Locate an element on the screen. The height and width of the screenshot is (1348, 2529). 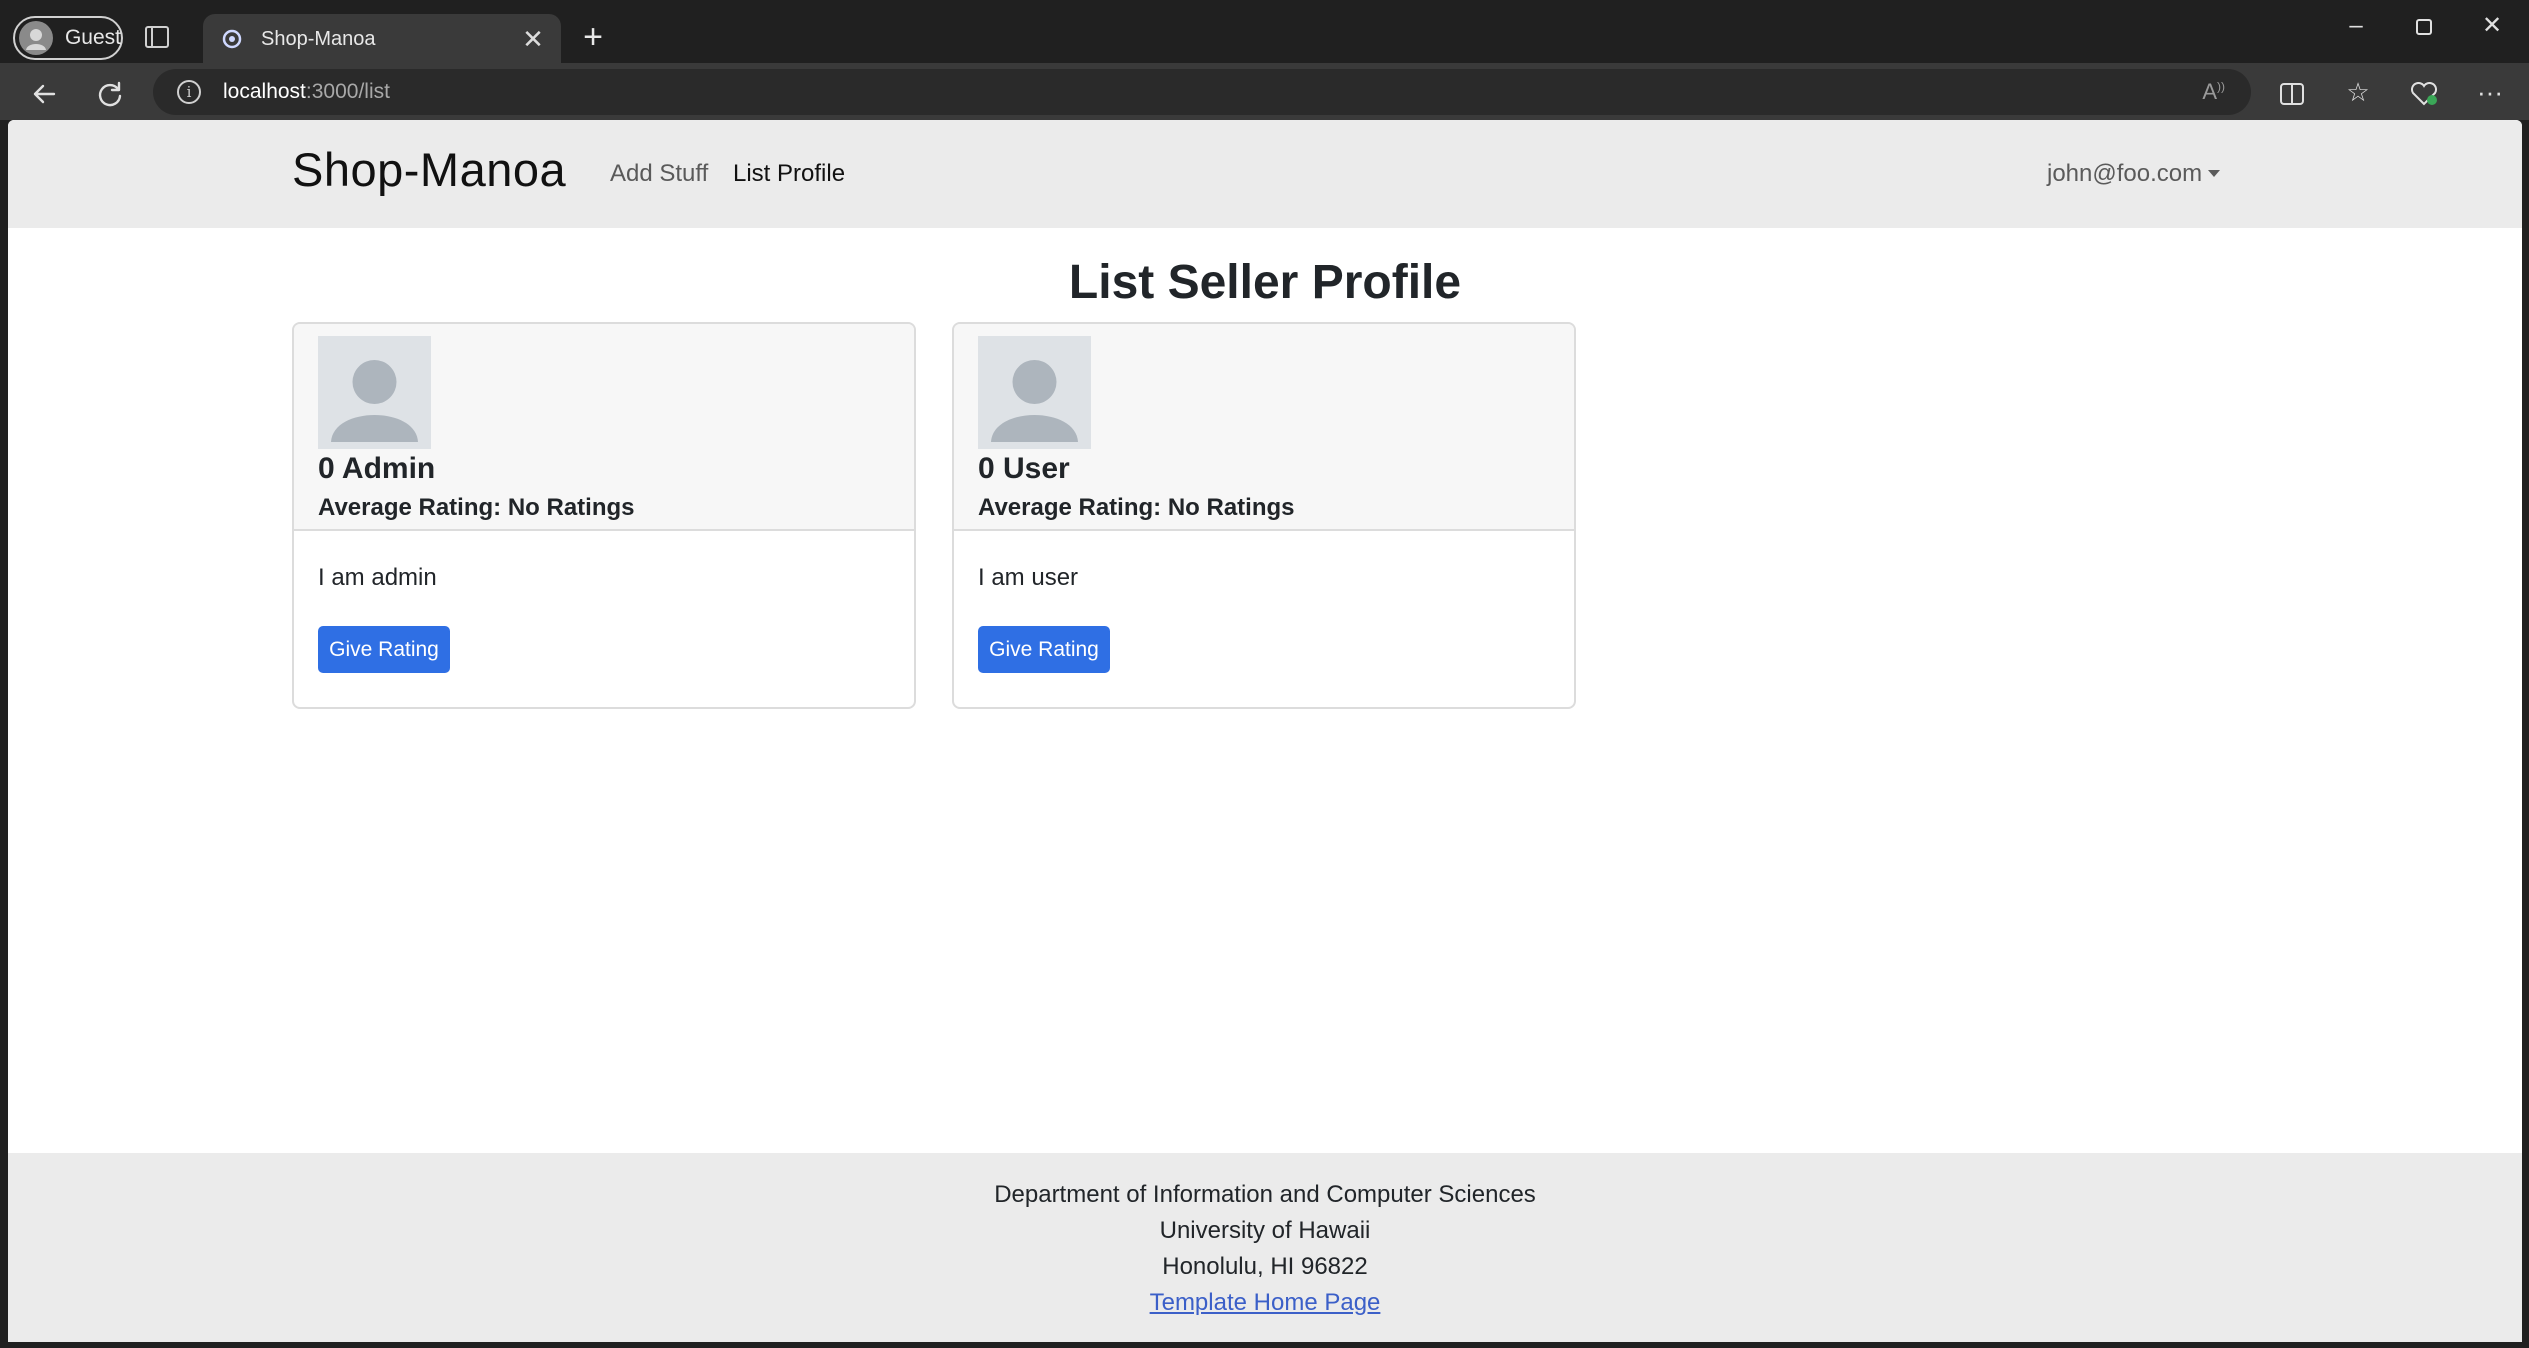
footer-address: Honolulu, HI 96822 is located at coordinates (1265, 1266).